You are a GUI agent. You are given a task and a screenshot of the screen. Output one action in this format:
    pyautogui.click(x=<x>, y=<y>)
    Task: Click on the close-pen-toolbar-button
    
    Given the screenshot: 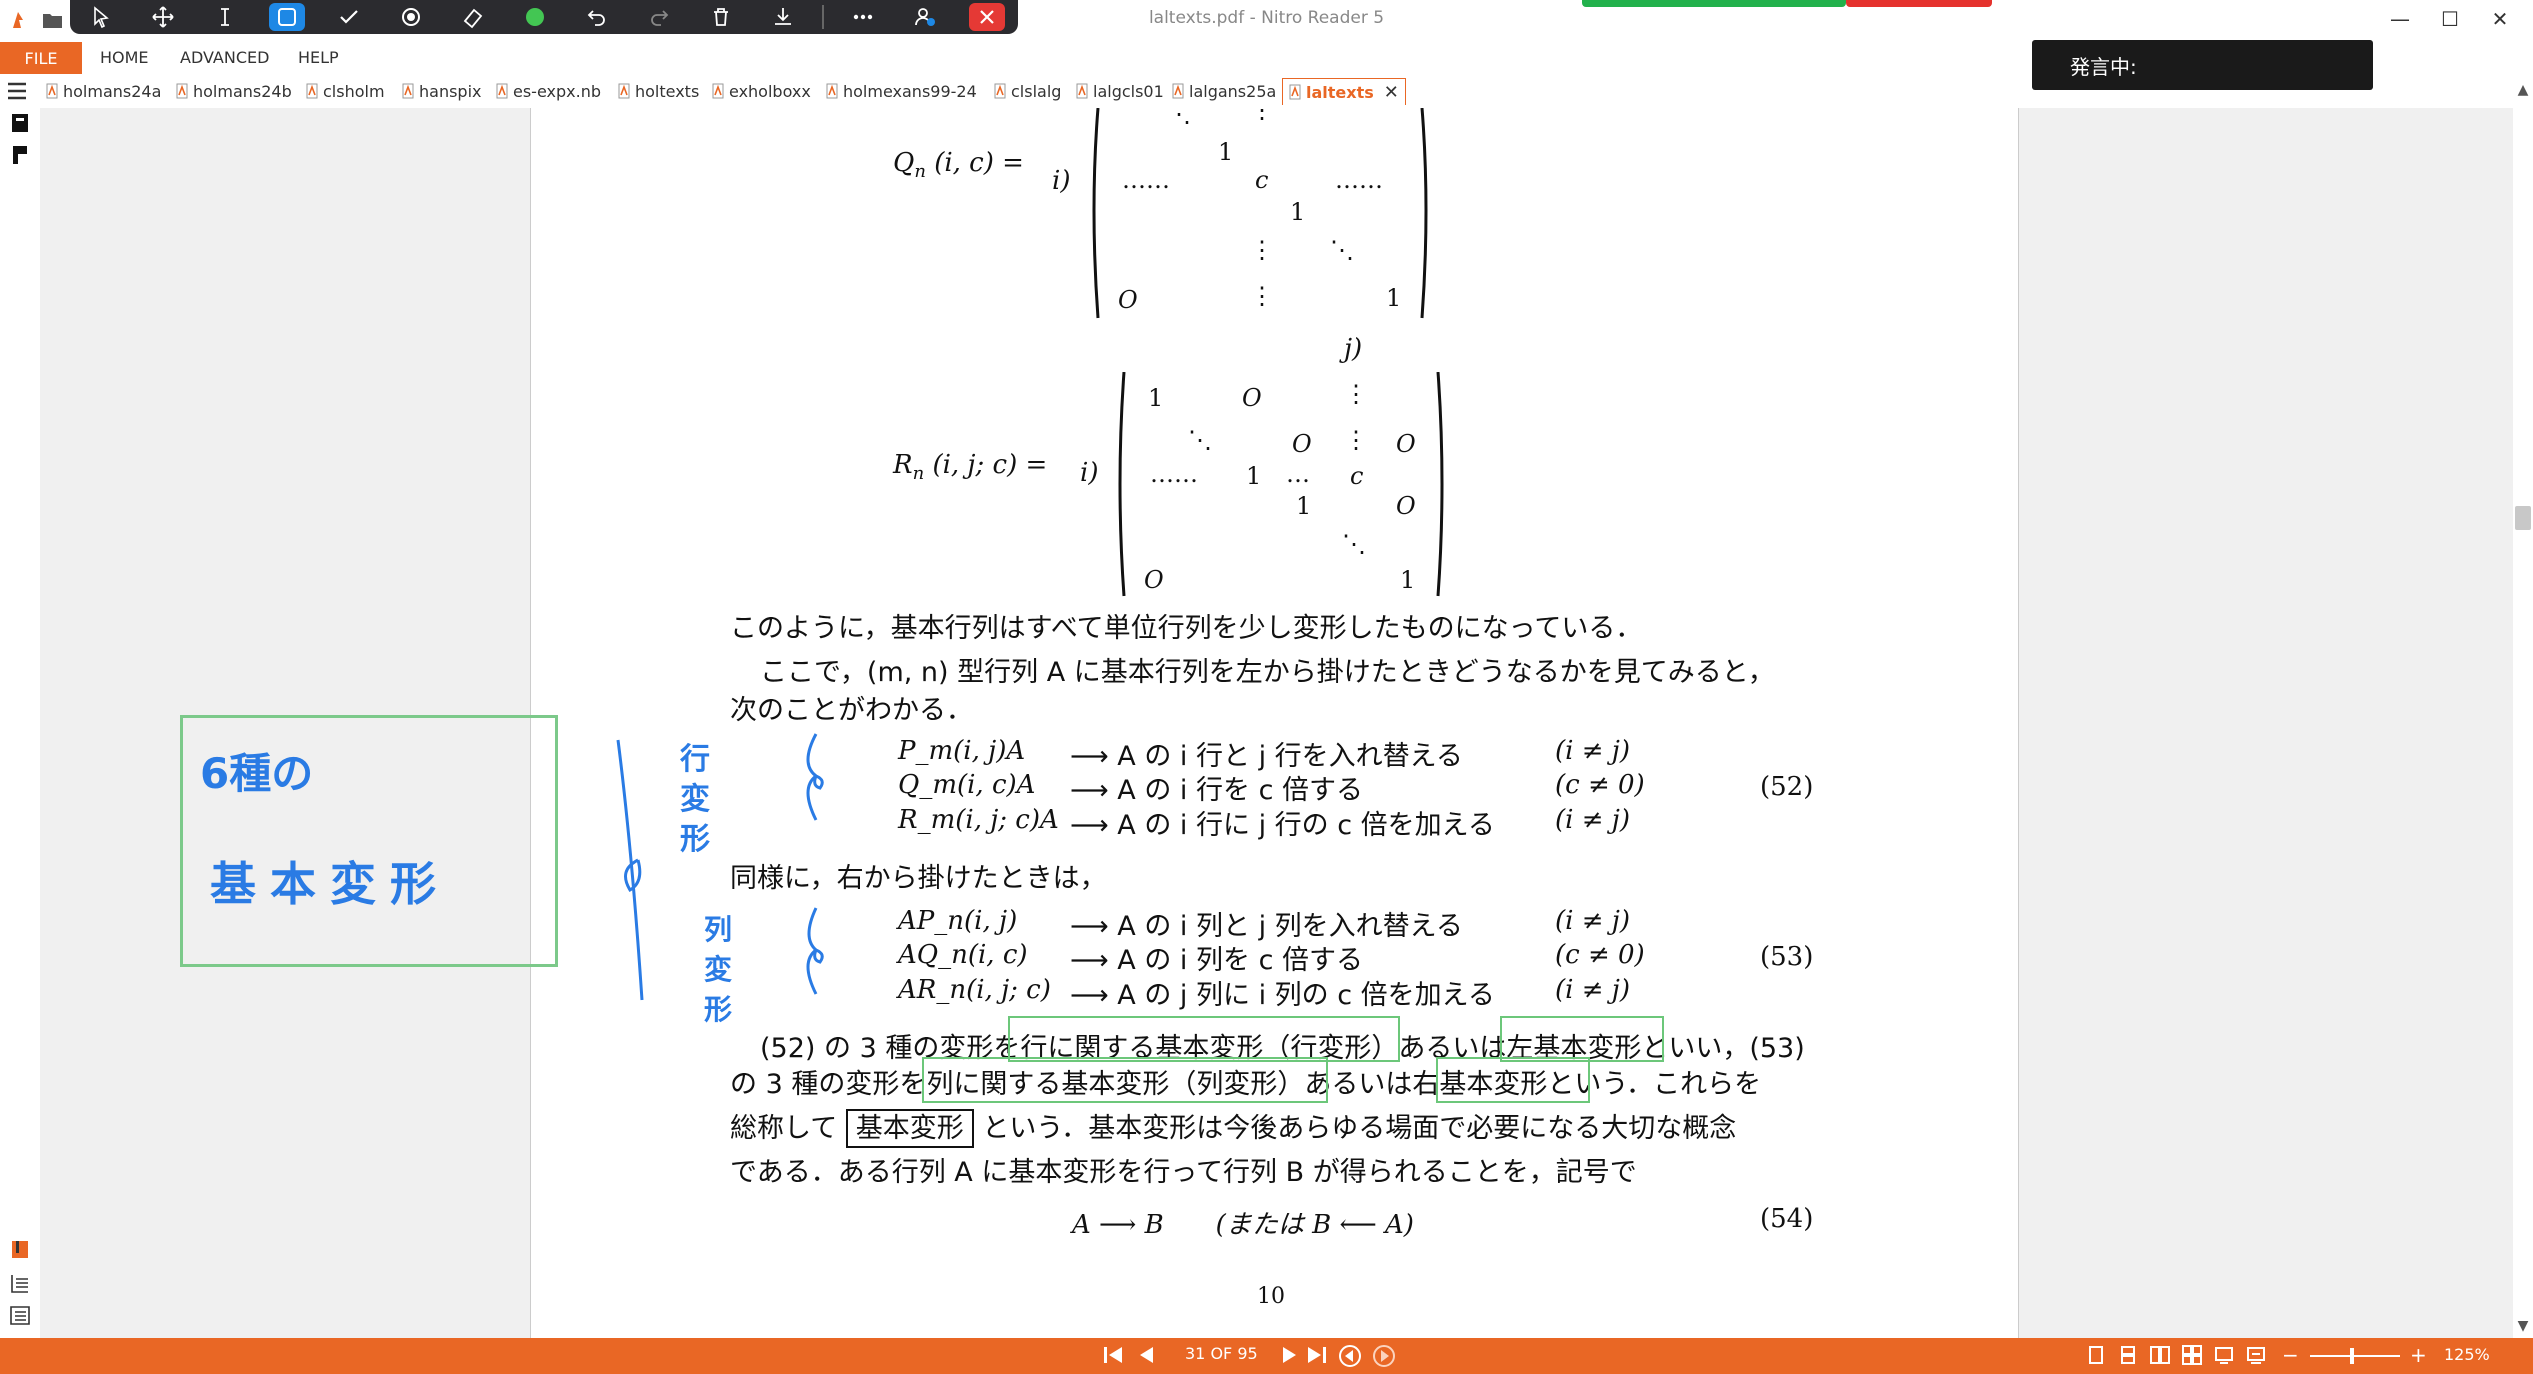 What is the action you would take?
    pyautogui.click(x=986, y=17)
    